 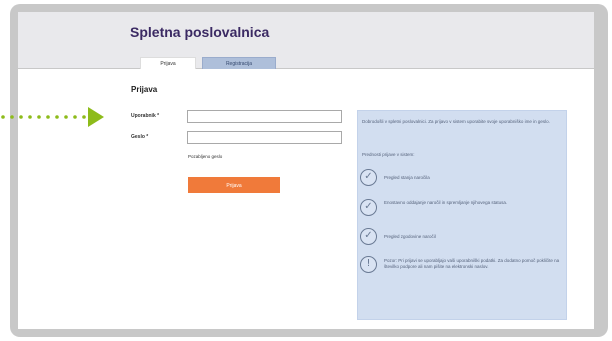 What do you see at coordinates (388, 154) in the screenshot?
I see `info-subtitle: Prednosti prijave v sistem:` at bounding box center [388, 154].